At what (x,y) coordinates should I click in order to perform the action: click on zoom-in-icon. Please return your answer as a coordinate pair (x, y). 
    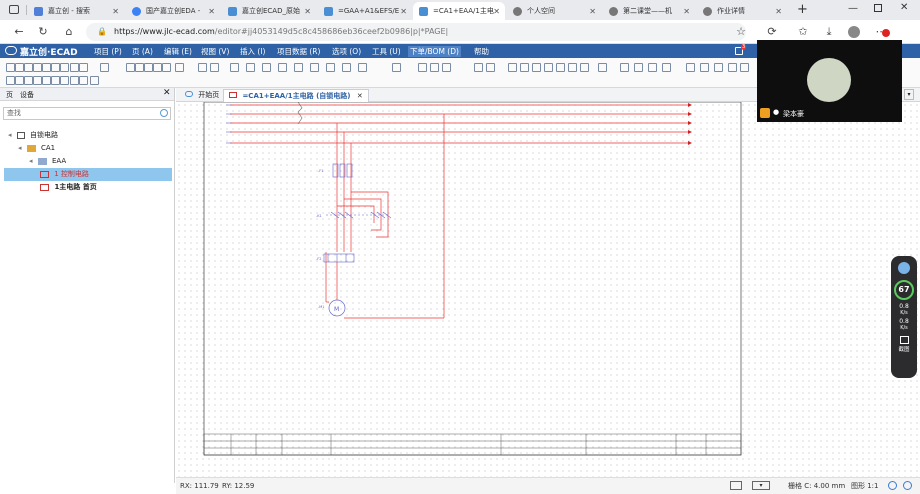
    Looking at the image, I should click on (892, 485).